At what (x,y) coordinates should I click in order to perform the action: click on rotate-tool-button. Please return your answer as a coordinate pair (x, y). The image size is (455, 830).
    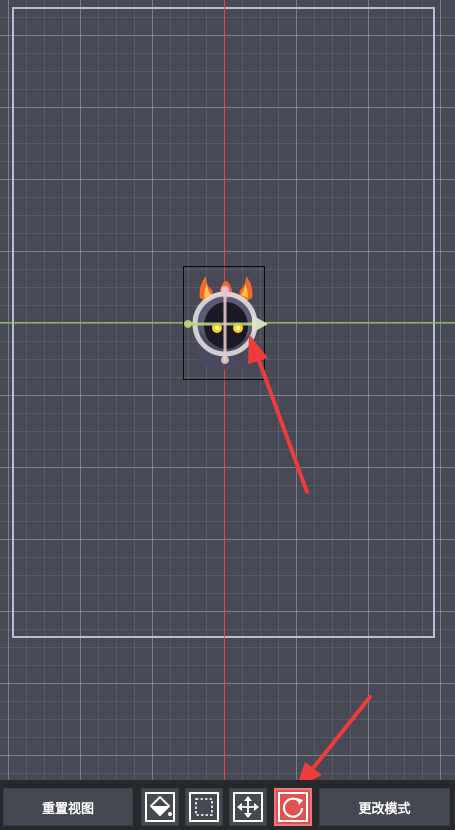
    Looking at the image, I should click on (293, 807).